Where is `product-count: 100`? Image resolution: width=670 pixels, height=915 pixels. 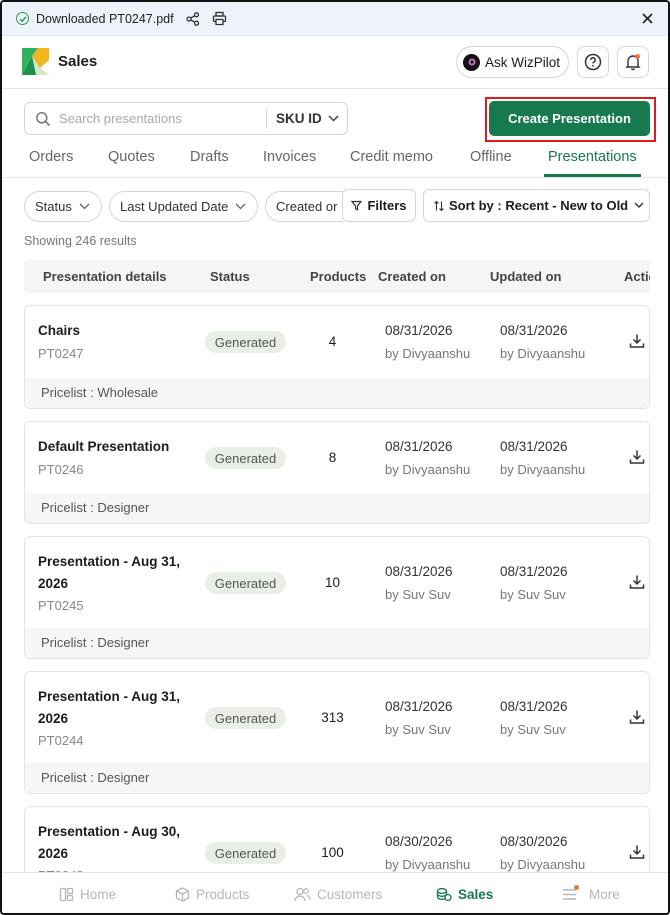 product-count: 100 is located at coordinates (332, 852).